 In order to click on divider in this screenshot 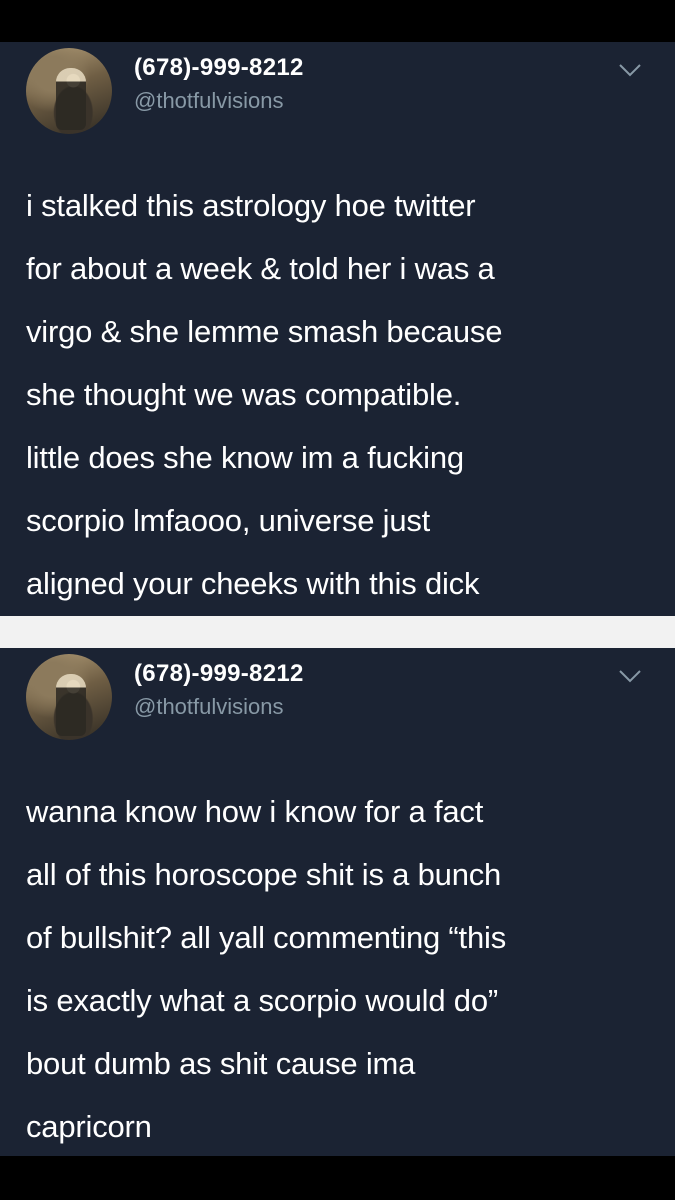, I will do `click(337, 632)`.